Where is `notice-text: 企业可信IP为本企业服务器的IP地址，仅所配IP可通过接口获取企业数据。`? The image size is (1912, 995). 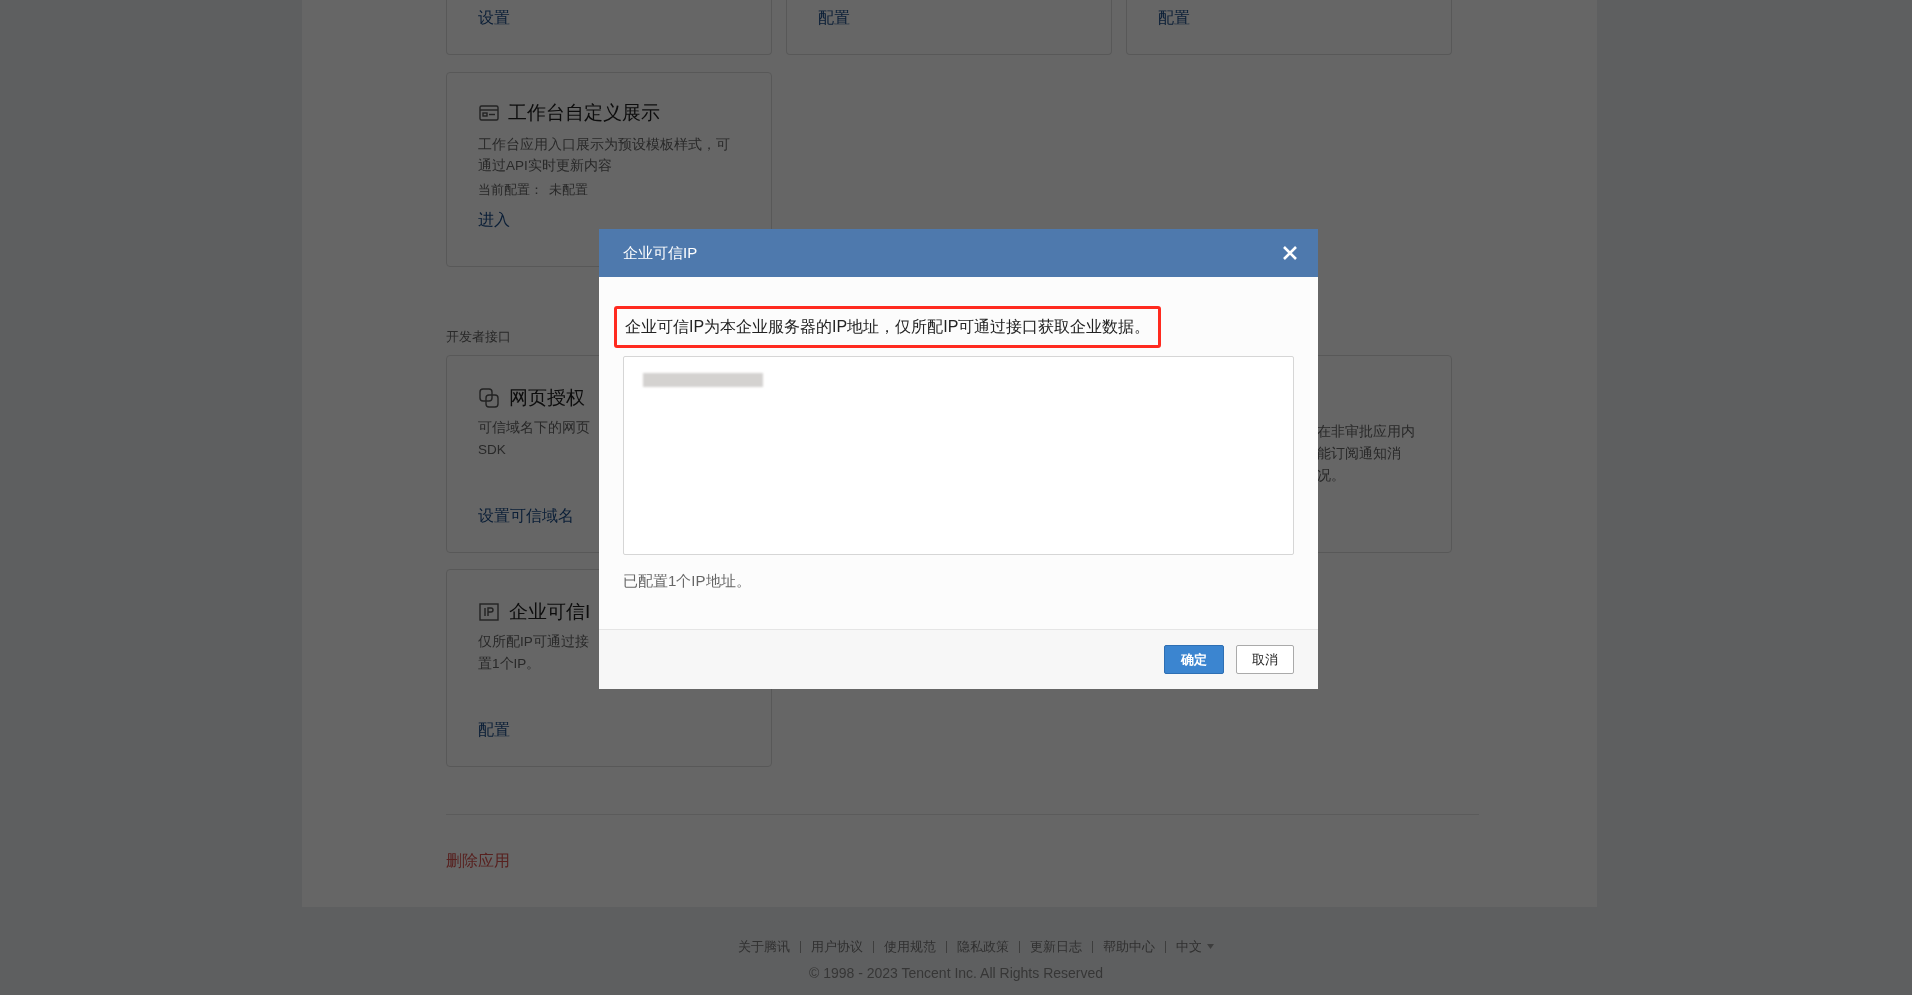
notice-text: 企业可信IP为本企业服务器的IP地址，仅所配IP可通过接口获取企业数据。 is located at coordinates (888, 327).